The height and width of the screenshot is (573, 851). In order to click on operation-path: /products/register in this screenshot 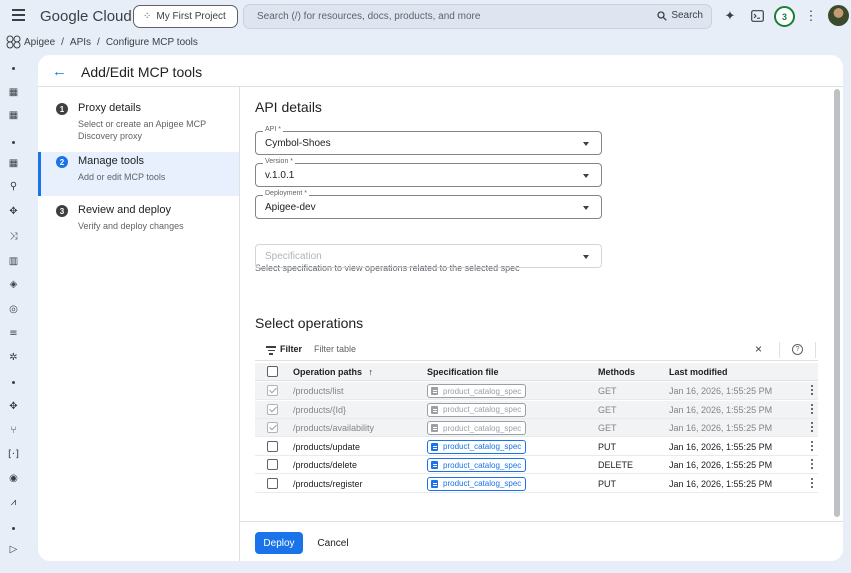, I will do `click(328, 483)`.